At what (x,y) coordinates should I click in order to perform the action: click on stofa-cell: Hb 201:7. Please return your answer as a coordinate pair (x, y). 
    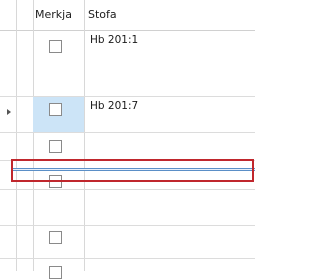
    Looking at the image, I should click on (114, 106).